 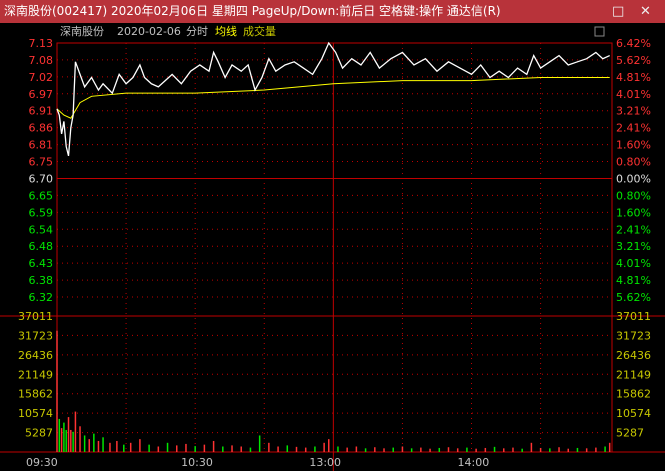 I want to click on volume-tick-right: 31723, so click(x=633, y=335).